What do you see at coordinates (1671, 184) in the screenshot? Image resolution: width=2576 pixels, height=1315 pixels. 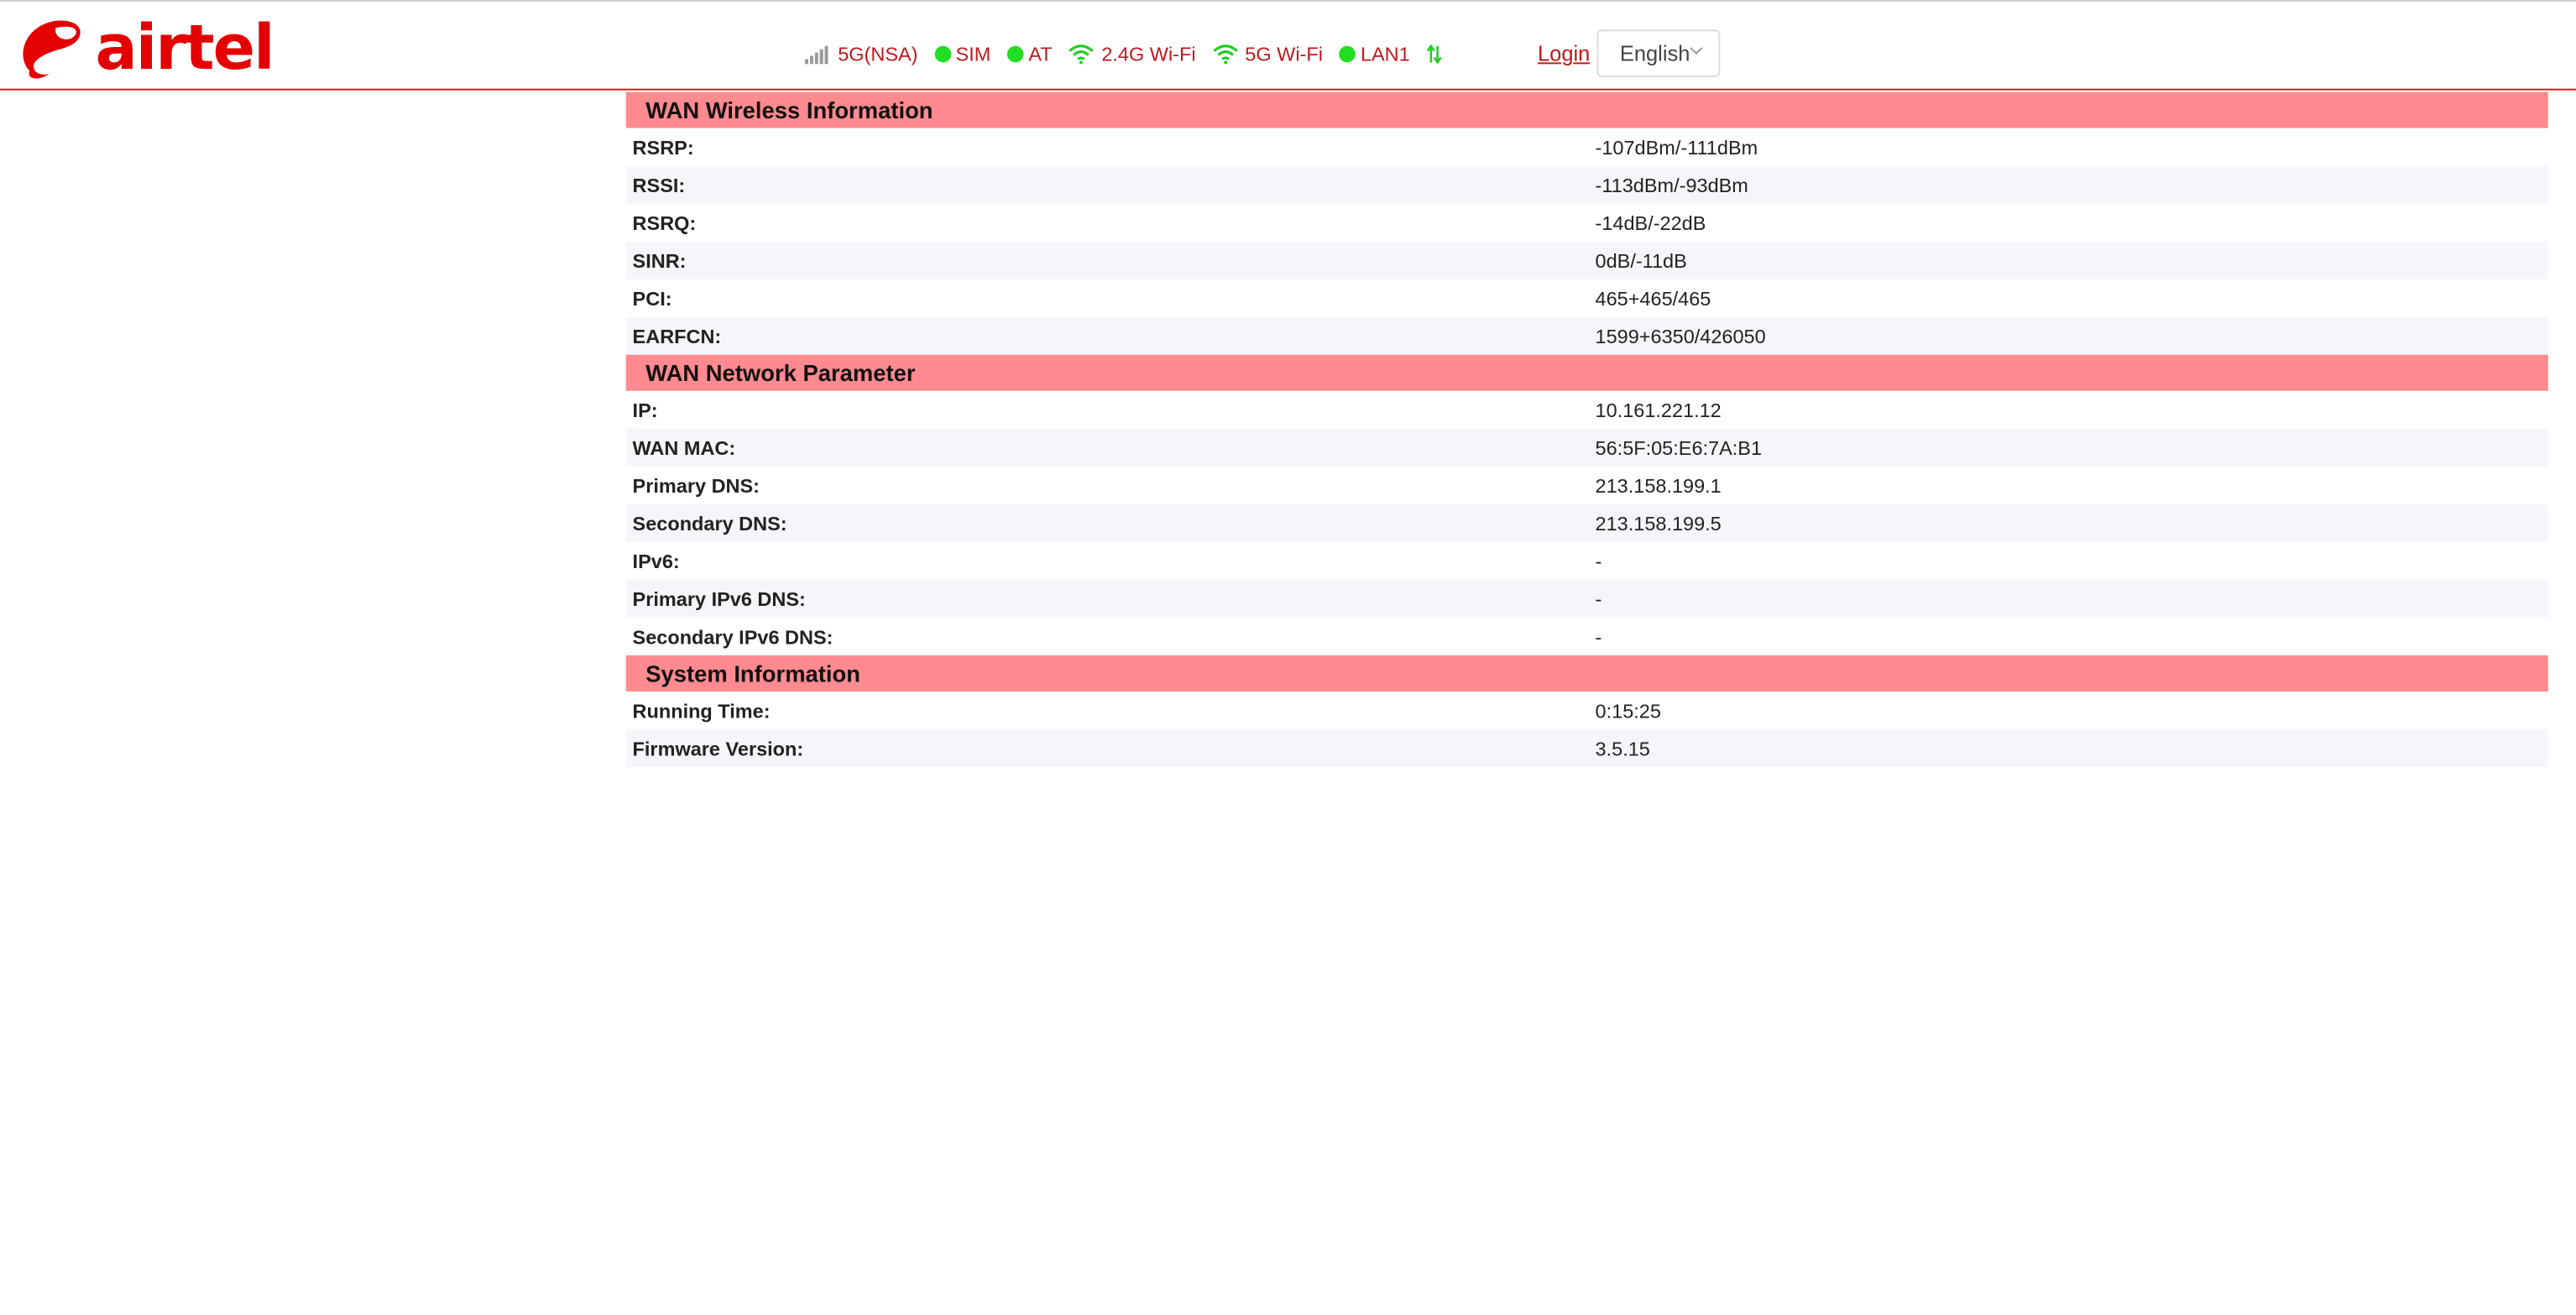 I see `row-value: -113dBm/-93dBm` at bounding box center [1671, 184].